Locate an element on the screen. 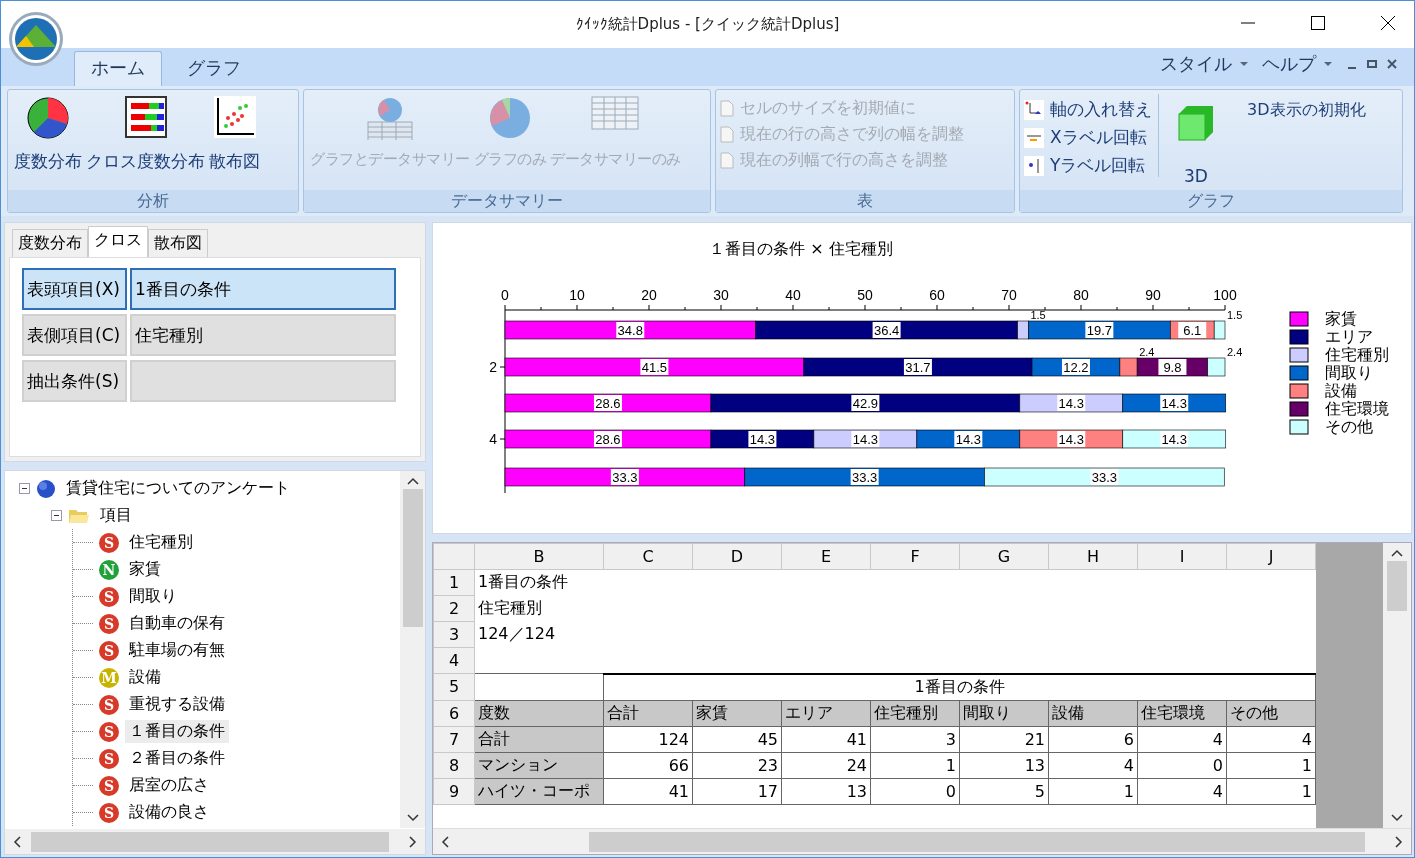 This screenshot has height=858, width=1415. setting-field: 1番目の条件 is located at coordinates (263, 289).